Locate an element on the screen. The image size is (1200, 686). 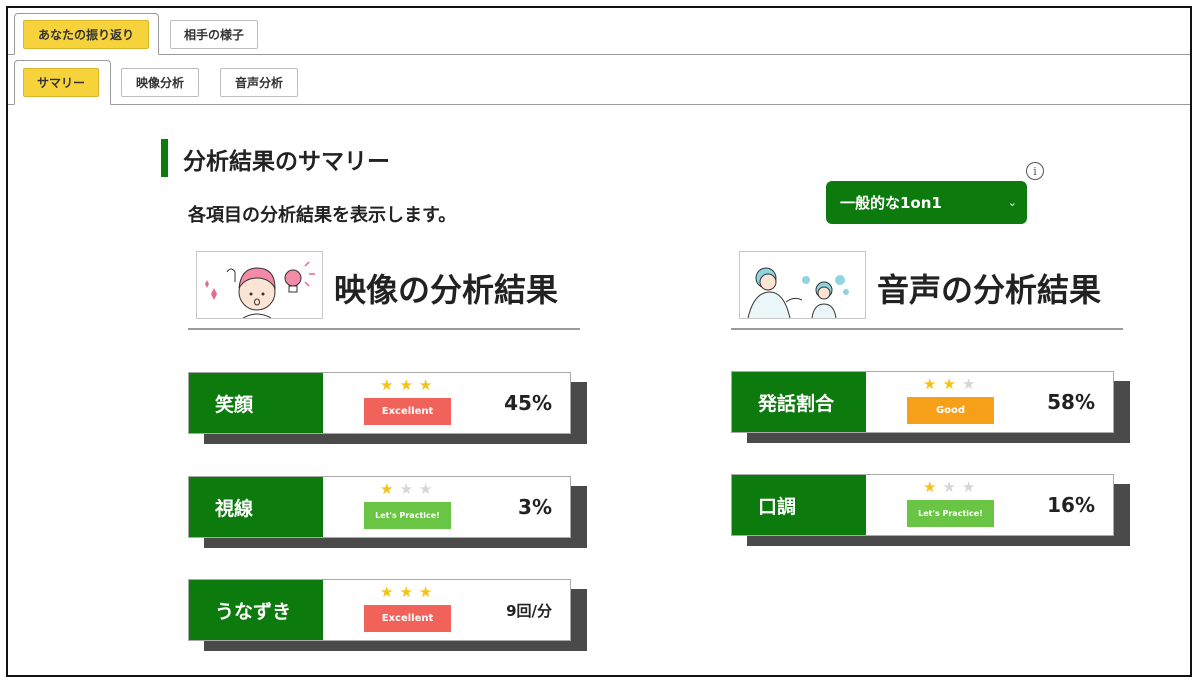
metric-card-smile: 笑顔 ★ ★ ★ Excellent 45% is located at coordinates (387, 408).